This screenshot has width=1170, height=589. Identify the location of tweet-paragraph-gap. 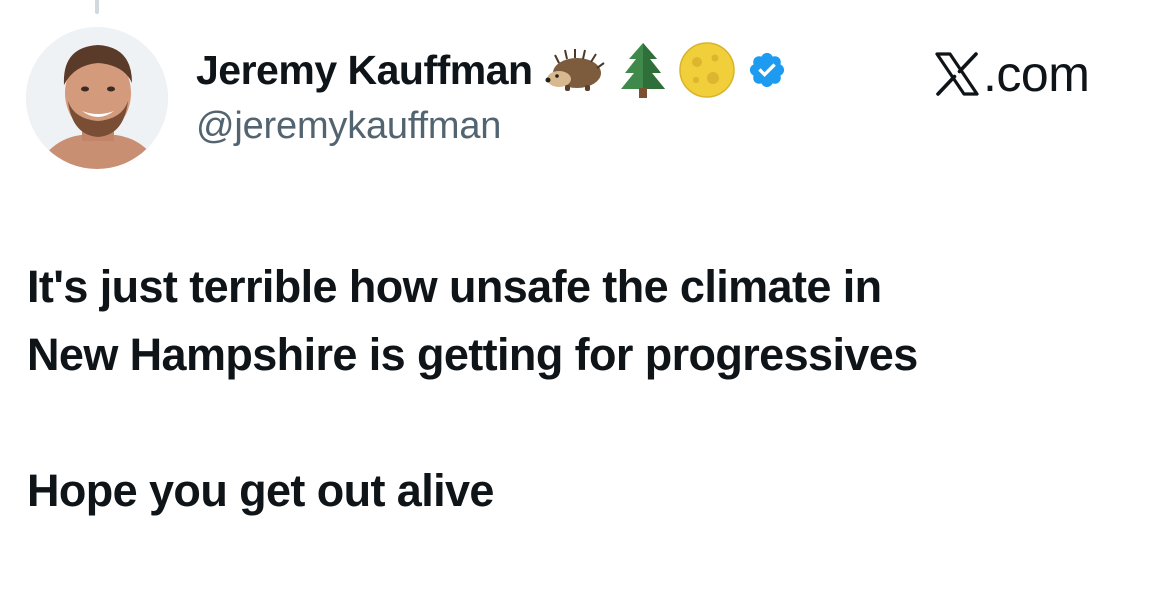
(592, 423).